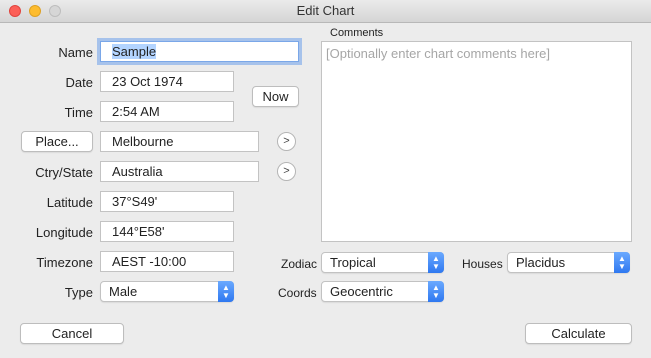  Describe the element at coordinates (167, 291) in the screenshot. I see `type-select: Male ▲ ▼` at that location.